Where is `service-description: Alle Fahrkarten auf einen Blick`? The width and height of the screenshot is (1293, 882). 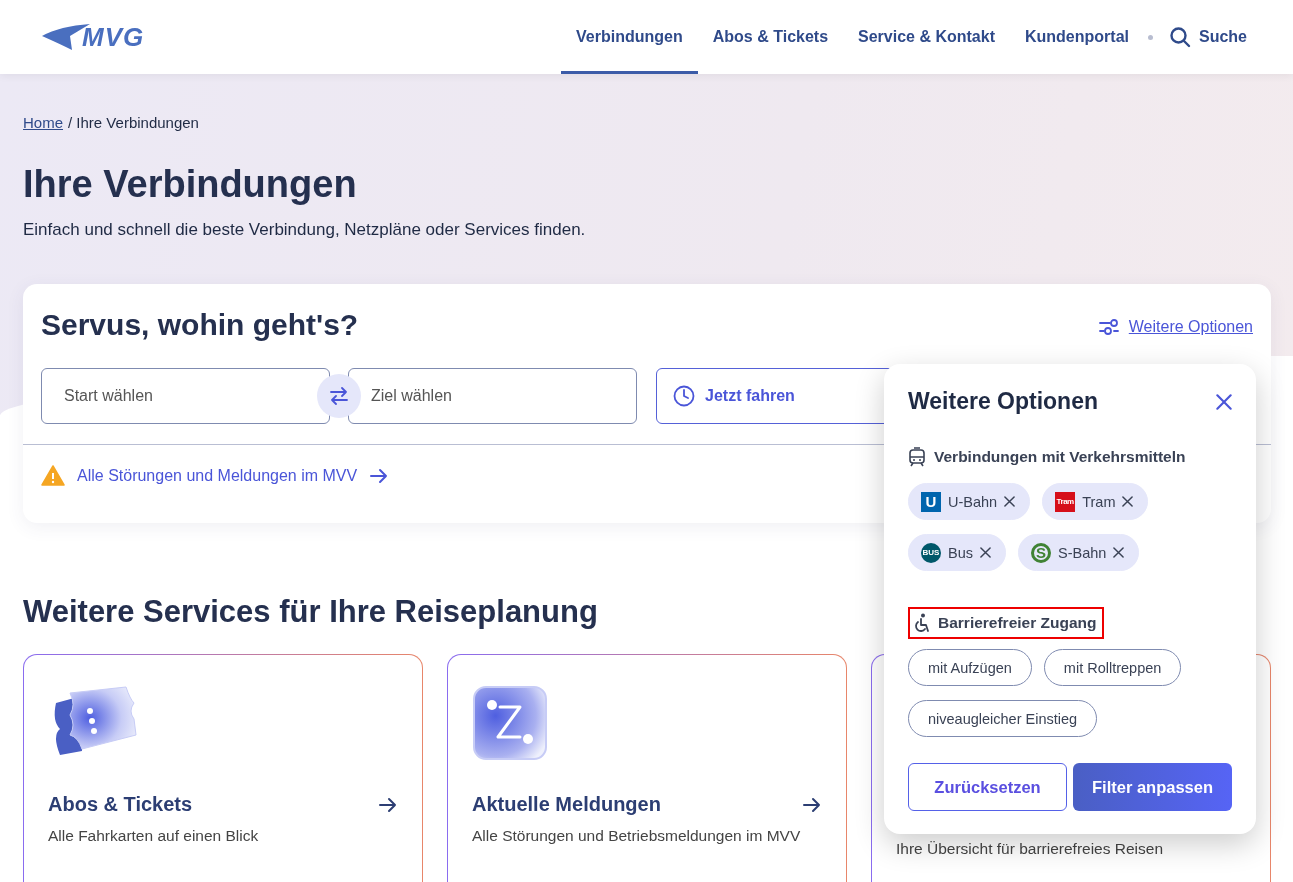
service-description: Alle Fahrkarten auf einen Blick is located at coordinates (154, 836).